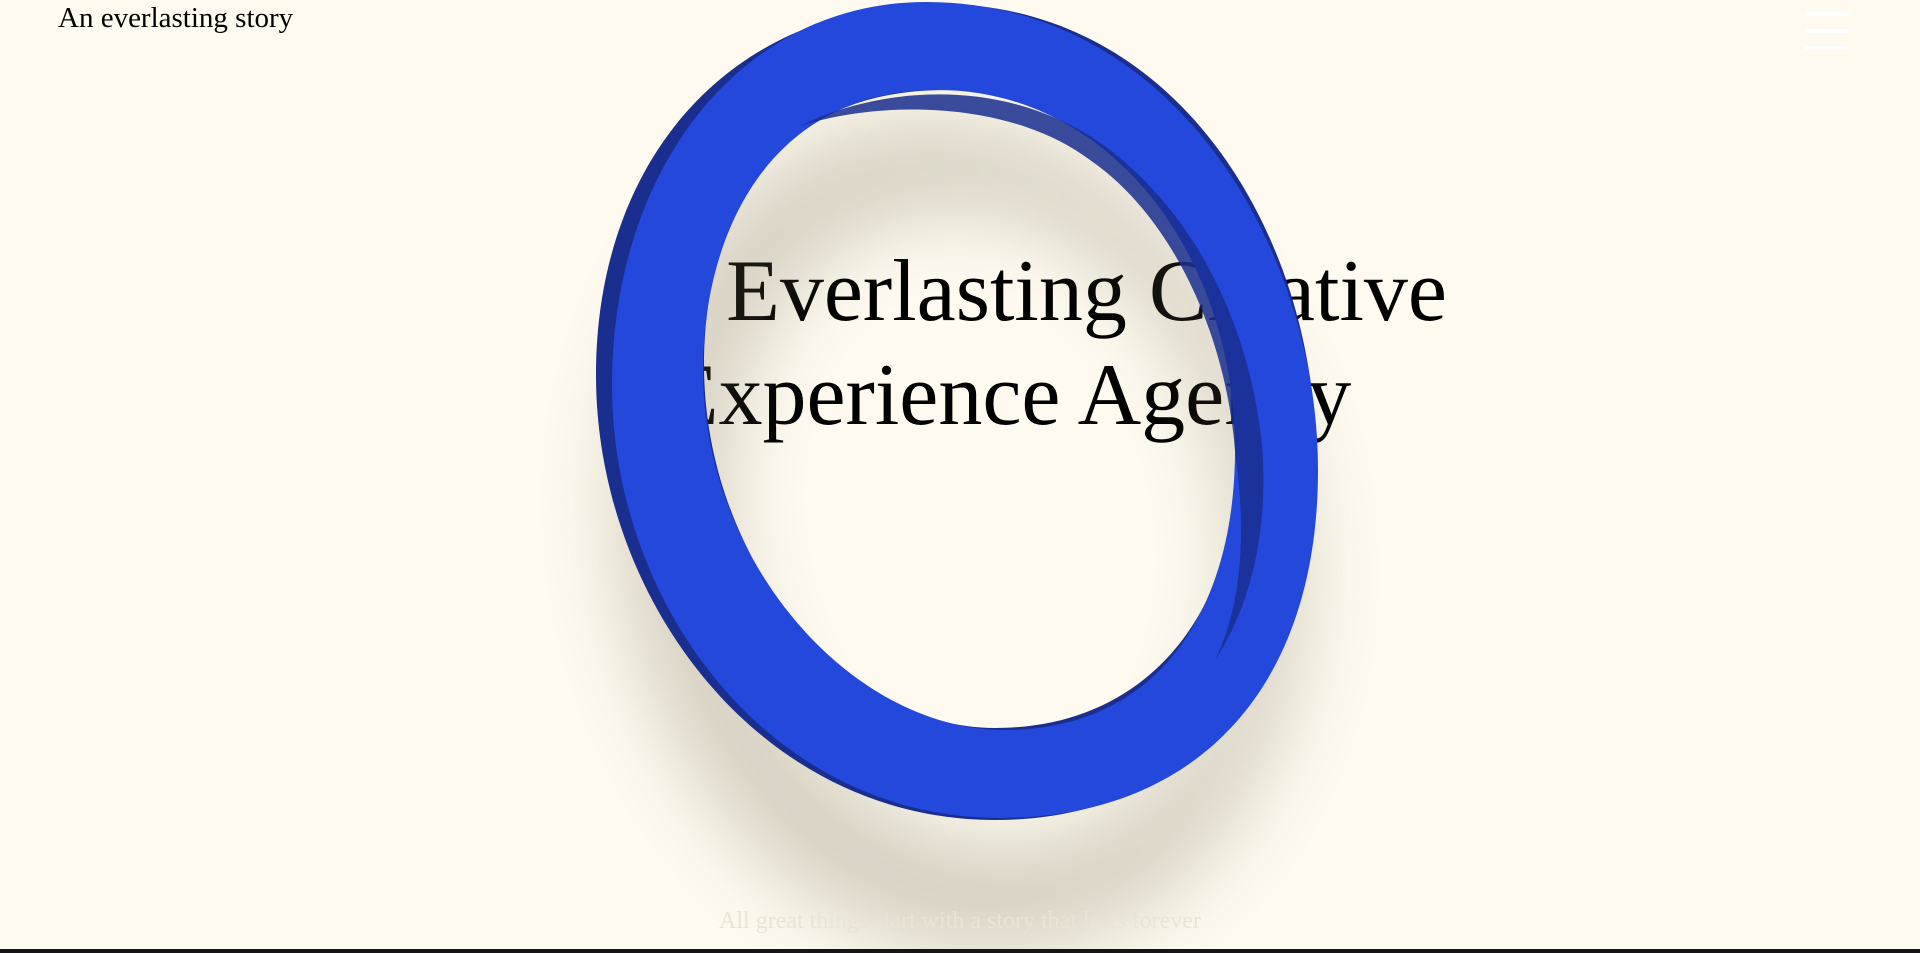 The image size is (1920, 953). I want to click on hamburger-menu-icon, so click(1827, 32).